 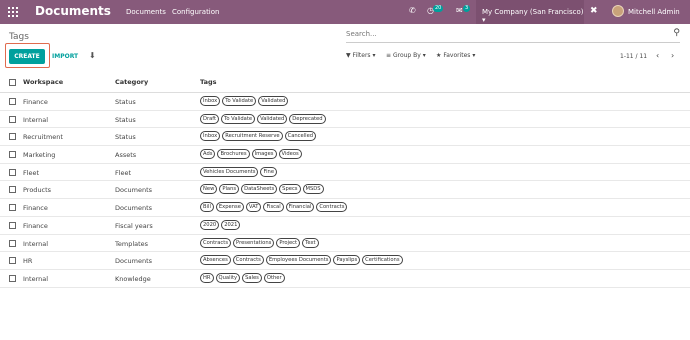 I want to click on cell-tags: Draft To Validate Validated Deprecated, so click(x=263, y=118).